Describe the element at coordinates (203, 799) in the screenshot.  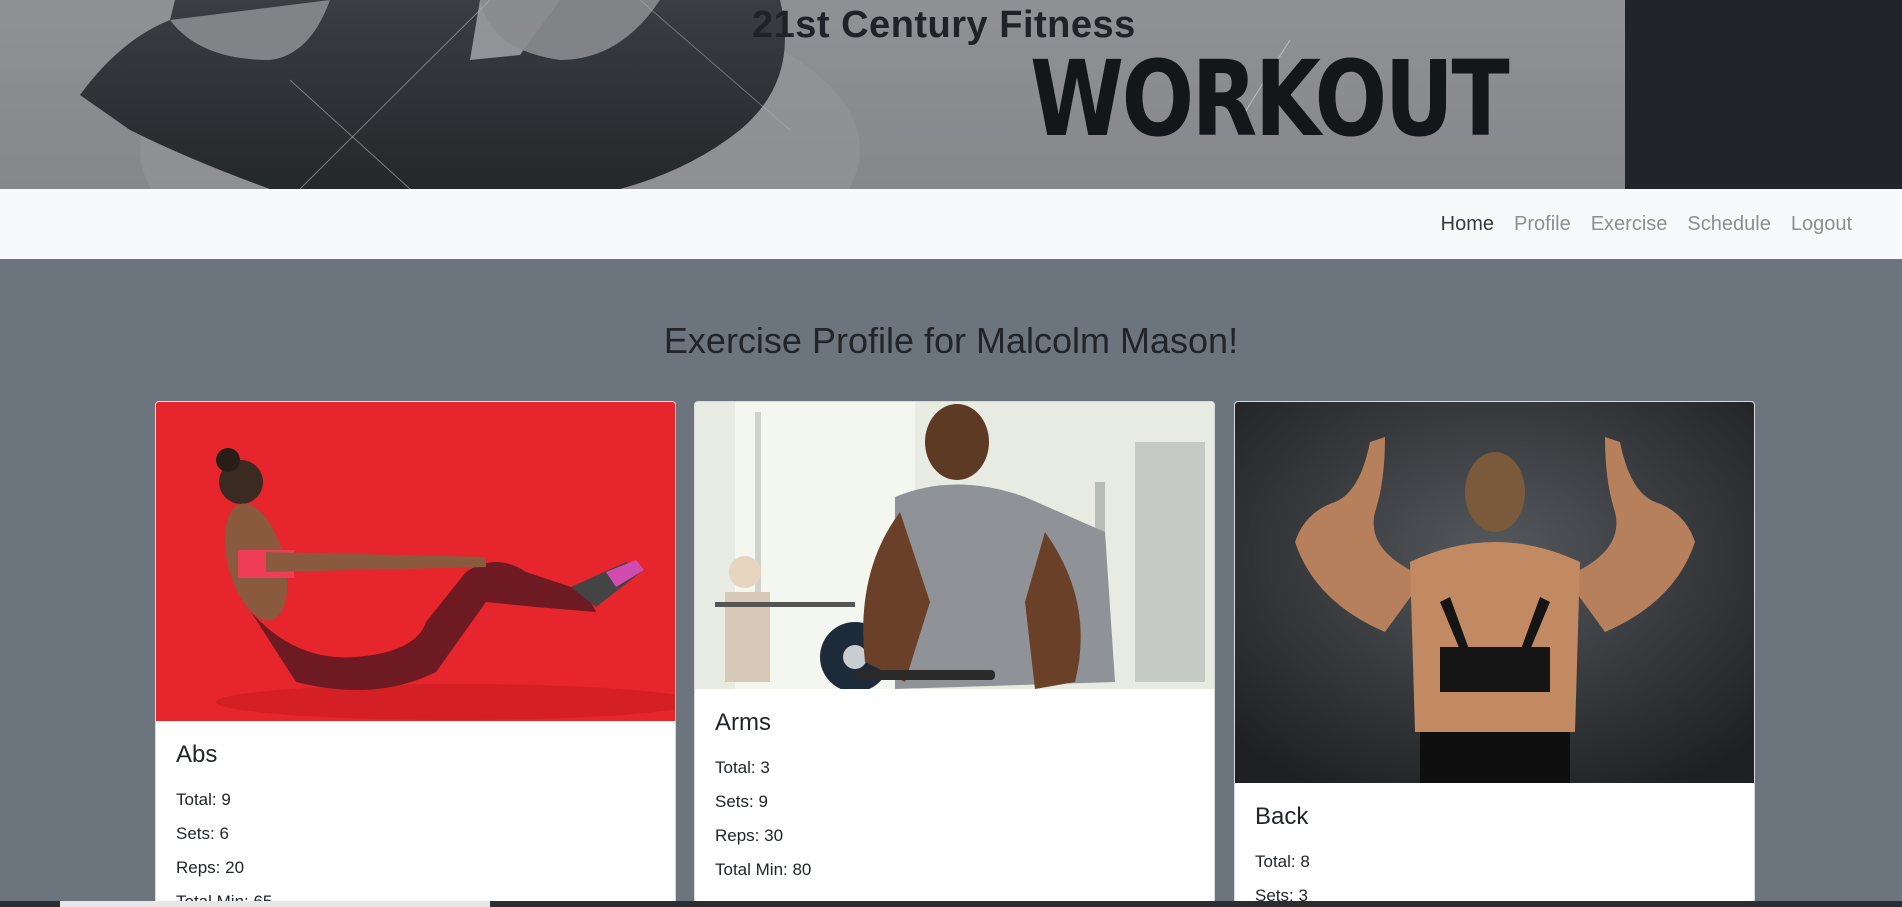
I see `card-total: Total: 9` at that location.